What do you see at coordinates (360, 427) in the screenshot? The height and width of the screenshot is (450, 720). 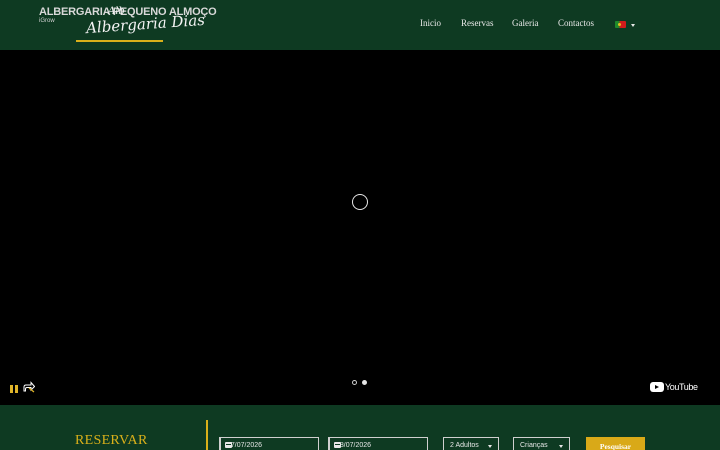 I see `booking-bar: RESERVAR 2 Adultos Crianças Pesquisar` at bounding box center [360, 427].